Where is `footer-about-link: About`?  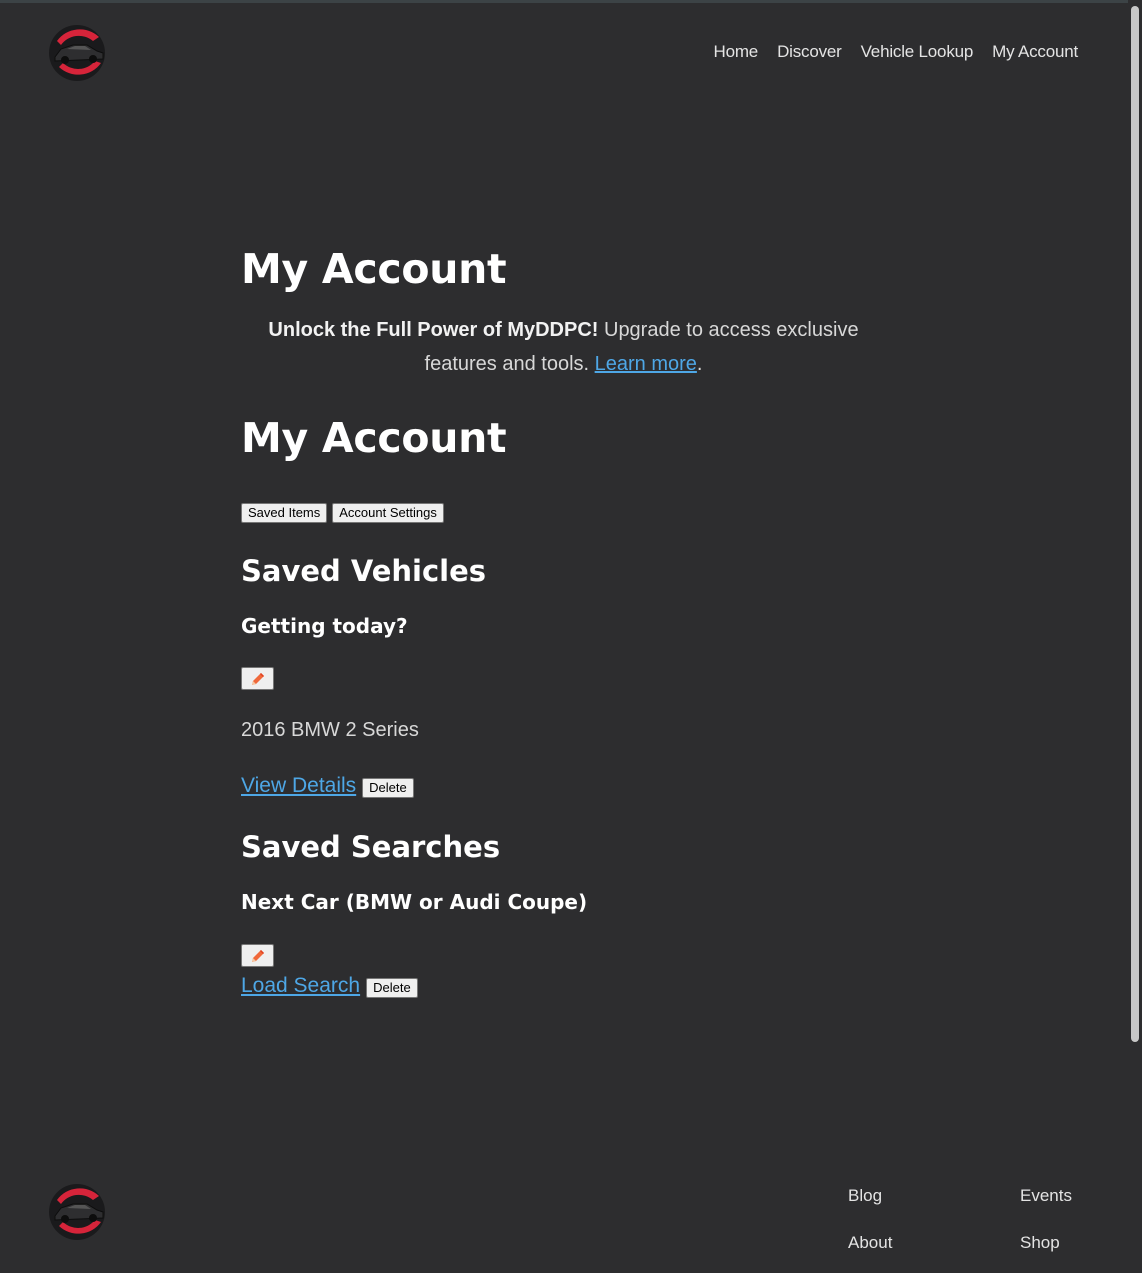
footer-about-link: About is located at coordinates (870, 1243).